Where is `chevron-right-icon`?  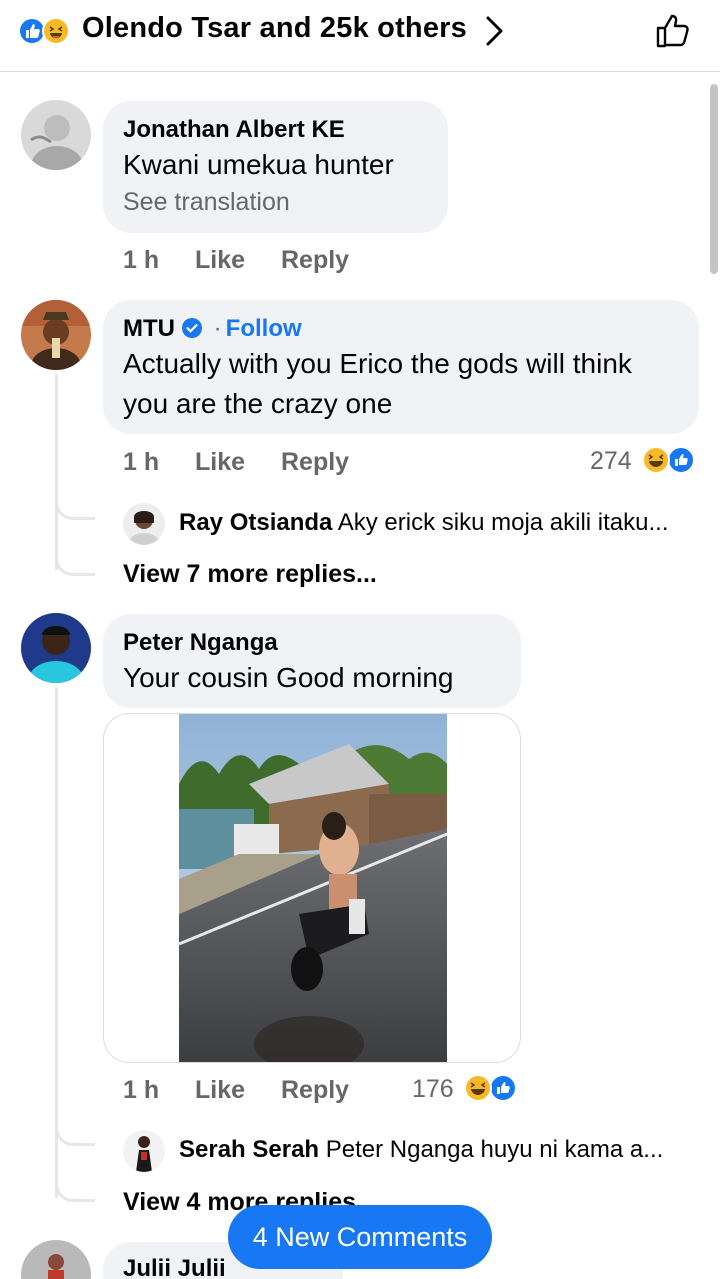
chevron-right-icon is located at coordinates (495, 31).